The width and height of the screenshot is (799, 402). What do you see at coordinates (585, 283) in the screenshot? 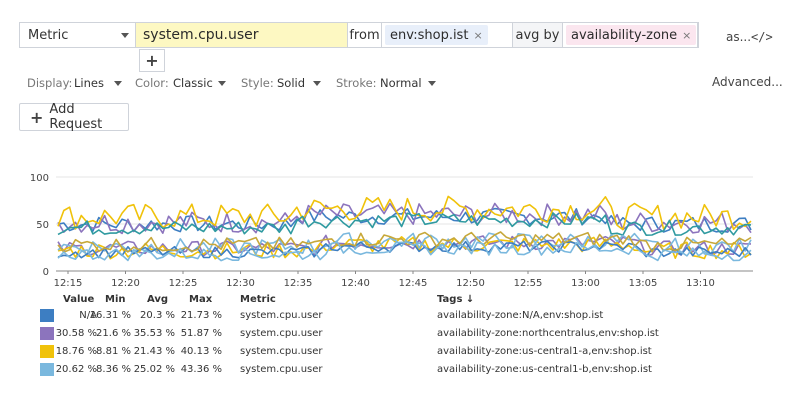
I see `x-tick-label: 13:00` at bounding box center [585, 283].